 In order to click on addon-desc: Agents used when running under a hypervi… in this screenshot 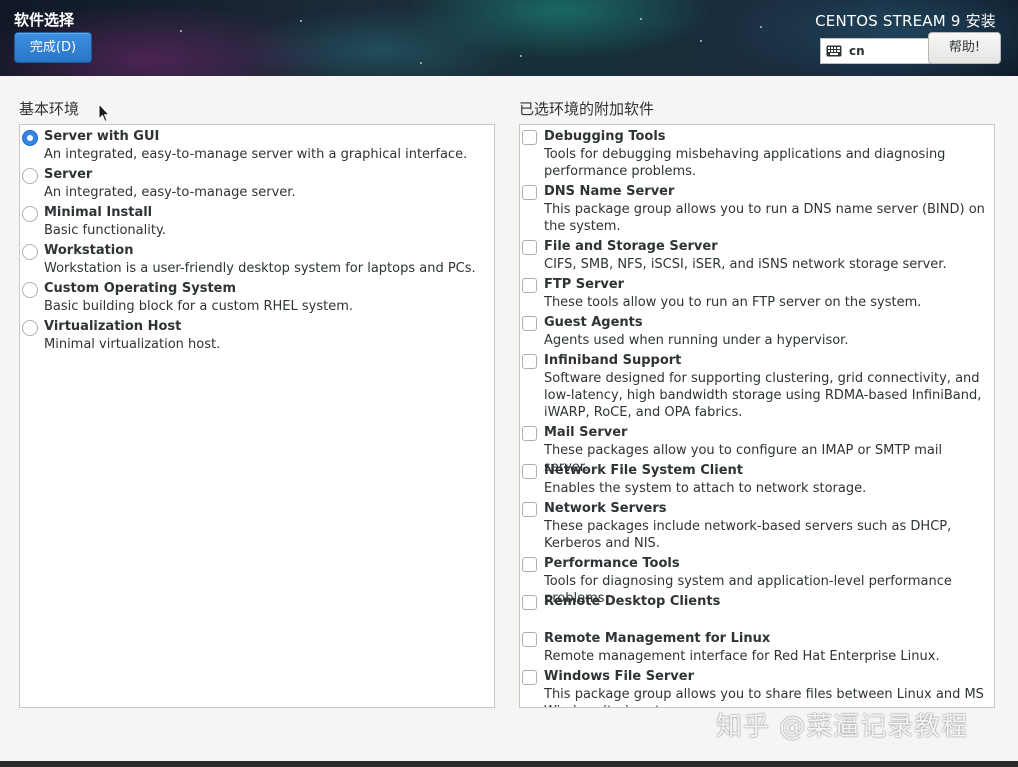, I will do `click(696, 340)`.